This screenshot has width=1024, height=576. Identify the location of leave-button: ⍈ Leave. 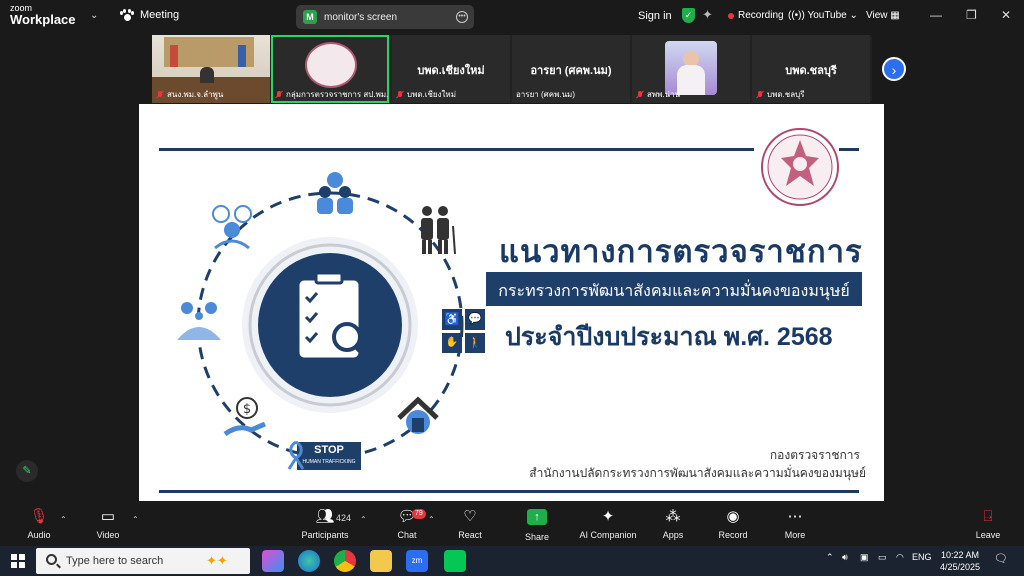
(988, 523).